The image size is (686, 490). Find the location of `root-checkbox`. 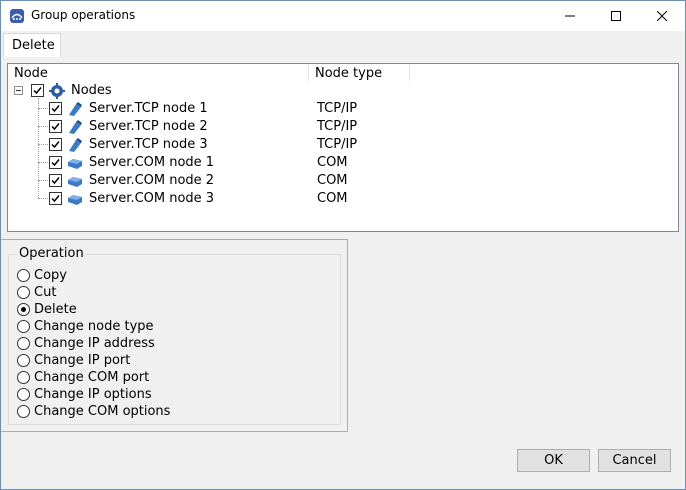

root-checkbox is located at coordinates (37, 90).